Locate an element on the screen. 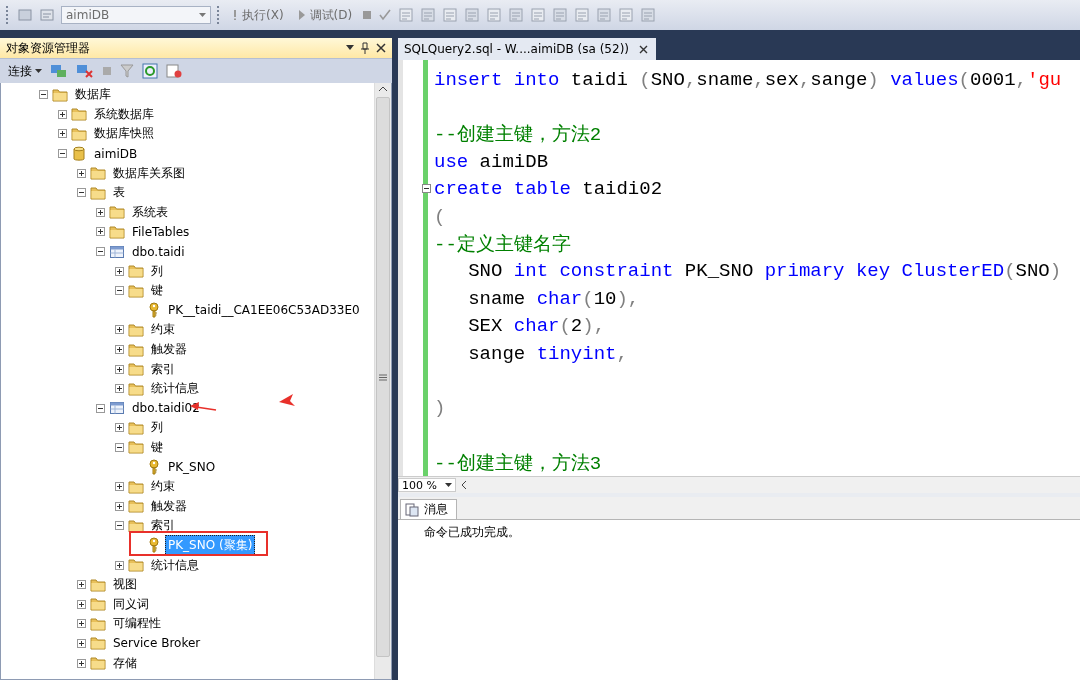  tree-item: 系统数据库 is located at coordinates (124, 114).